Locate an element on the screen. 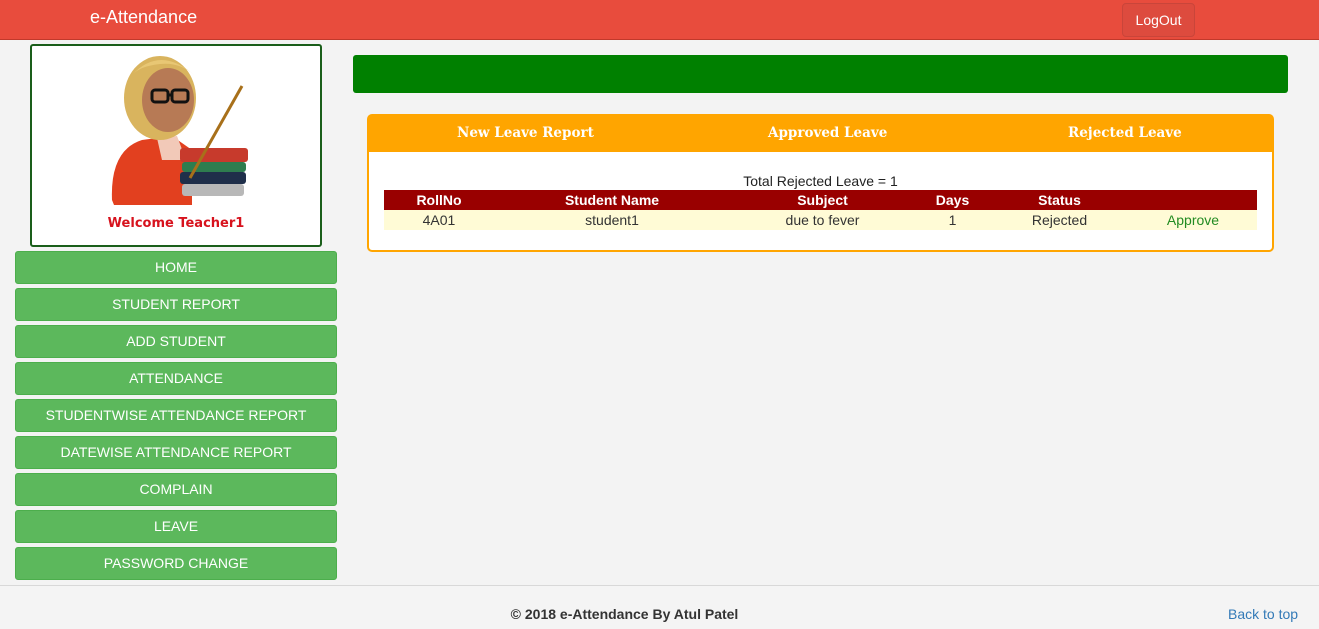 This screenshot has height=629, width=1319. menu-student-report-button: STUDENT REPORT is located at coordinates (176, 304).